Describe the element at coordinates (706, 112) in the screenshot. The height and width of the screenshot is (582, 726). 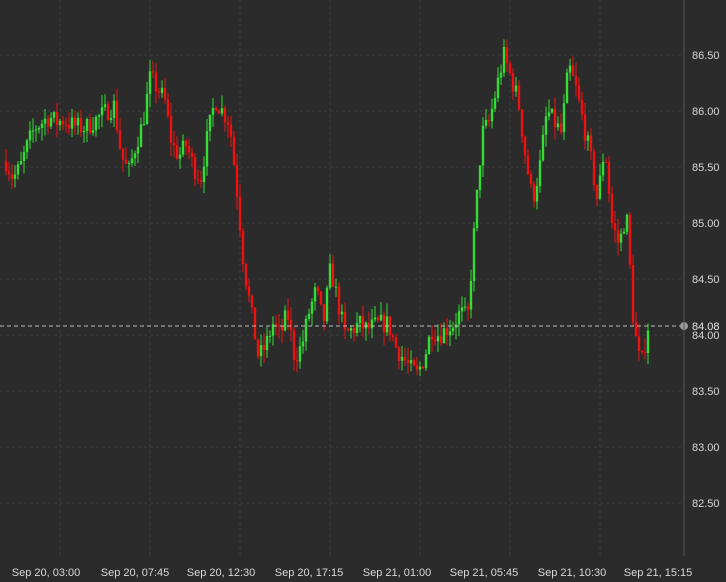
I see `y-tick-label: 86.00` at that location.